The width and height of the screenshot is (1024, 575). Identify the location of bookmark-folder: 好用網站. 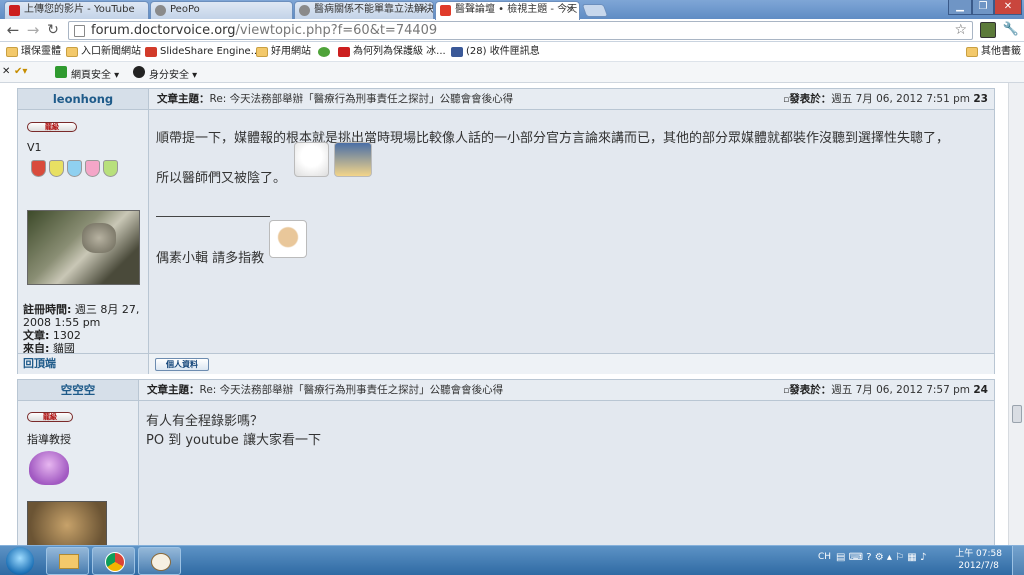
(283, 52).